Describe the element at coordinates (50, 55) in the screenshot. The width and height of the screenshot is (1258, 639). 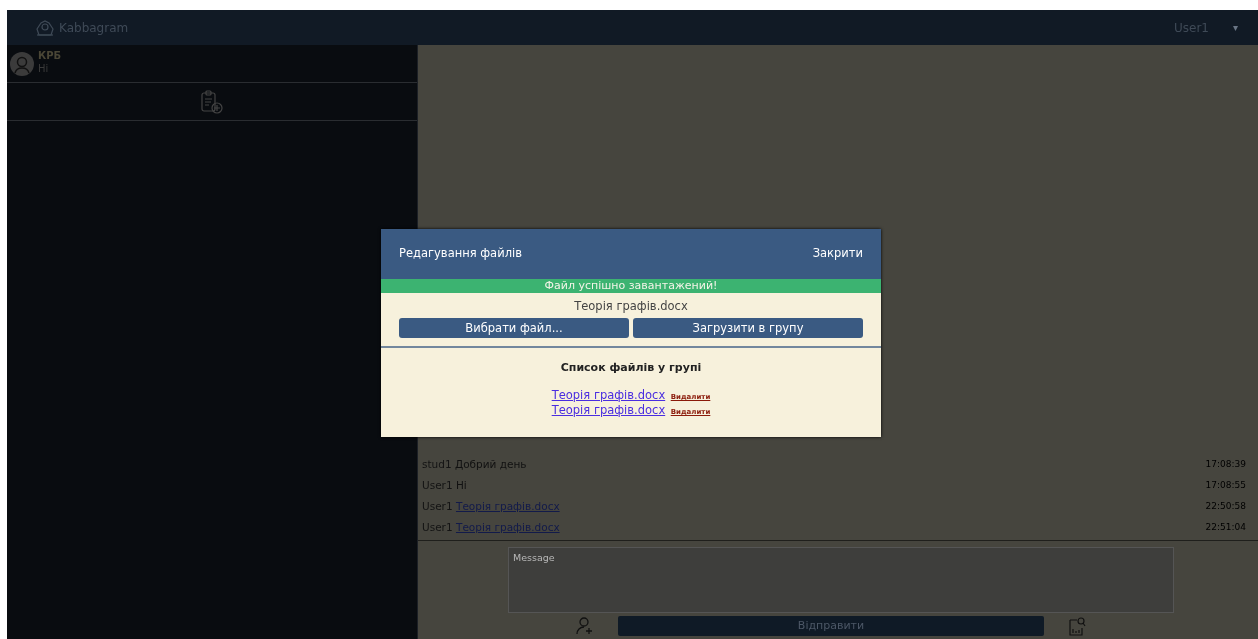
I see `chat-name: КРБ` at that location.